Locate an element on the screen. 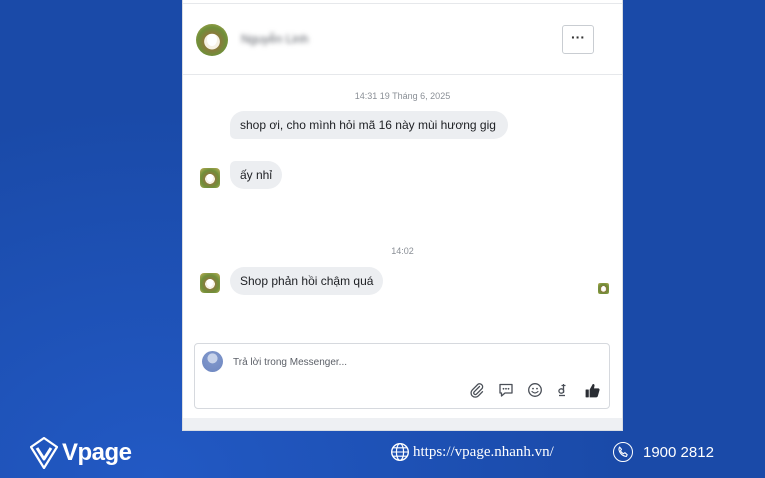 The height and width of the screenshot is (478, 765). website-link: https://vpage.nhanh.vn/ is located at coordinates (483, 452).